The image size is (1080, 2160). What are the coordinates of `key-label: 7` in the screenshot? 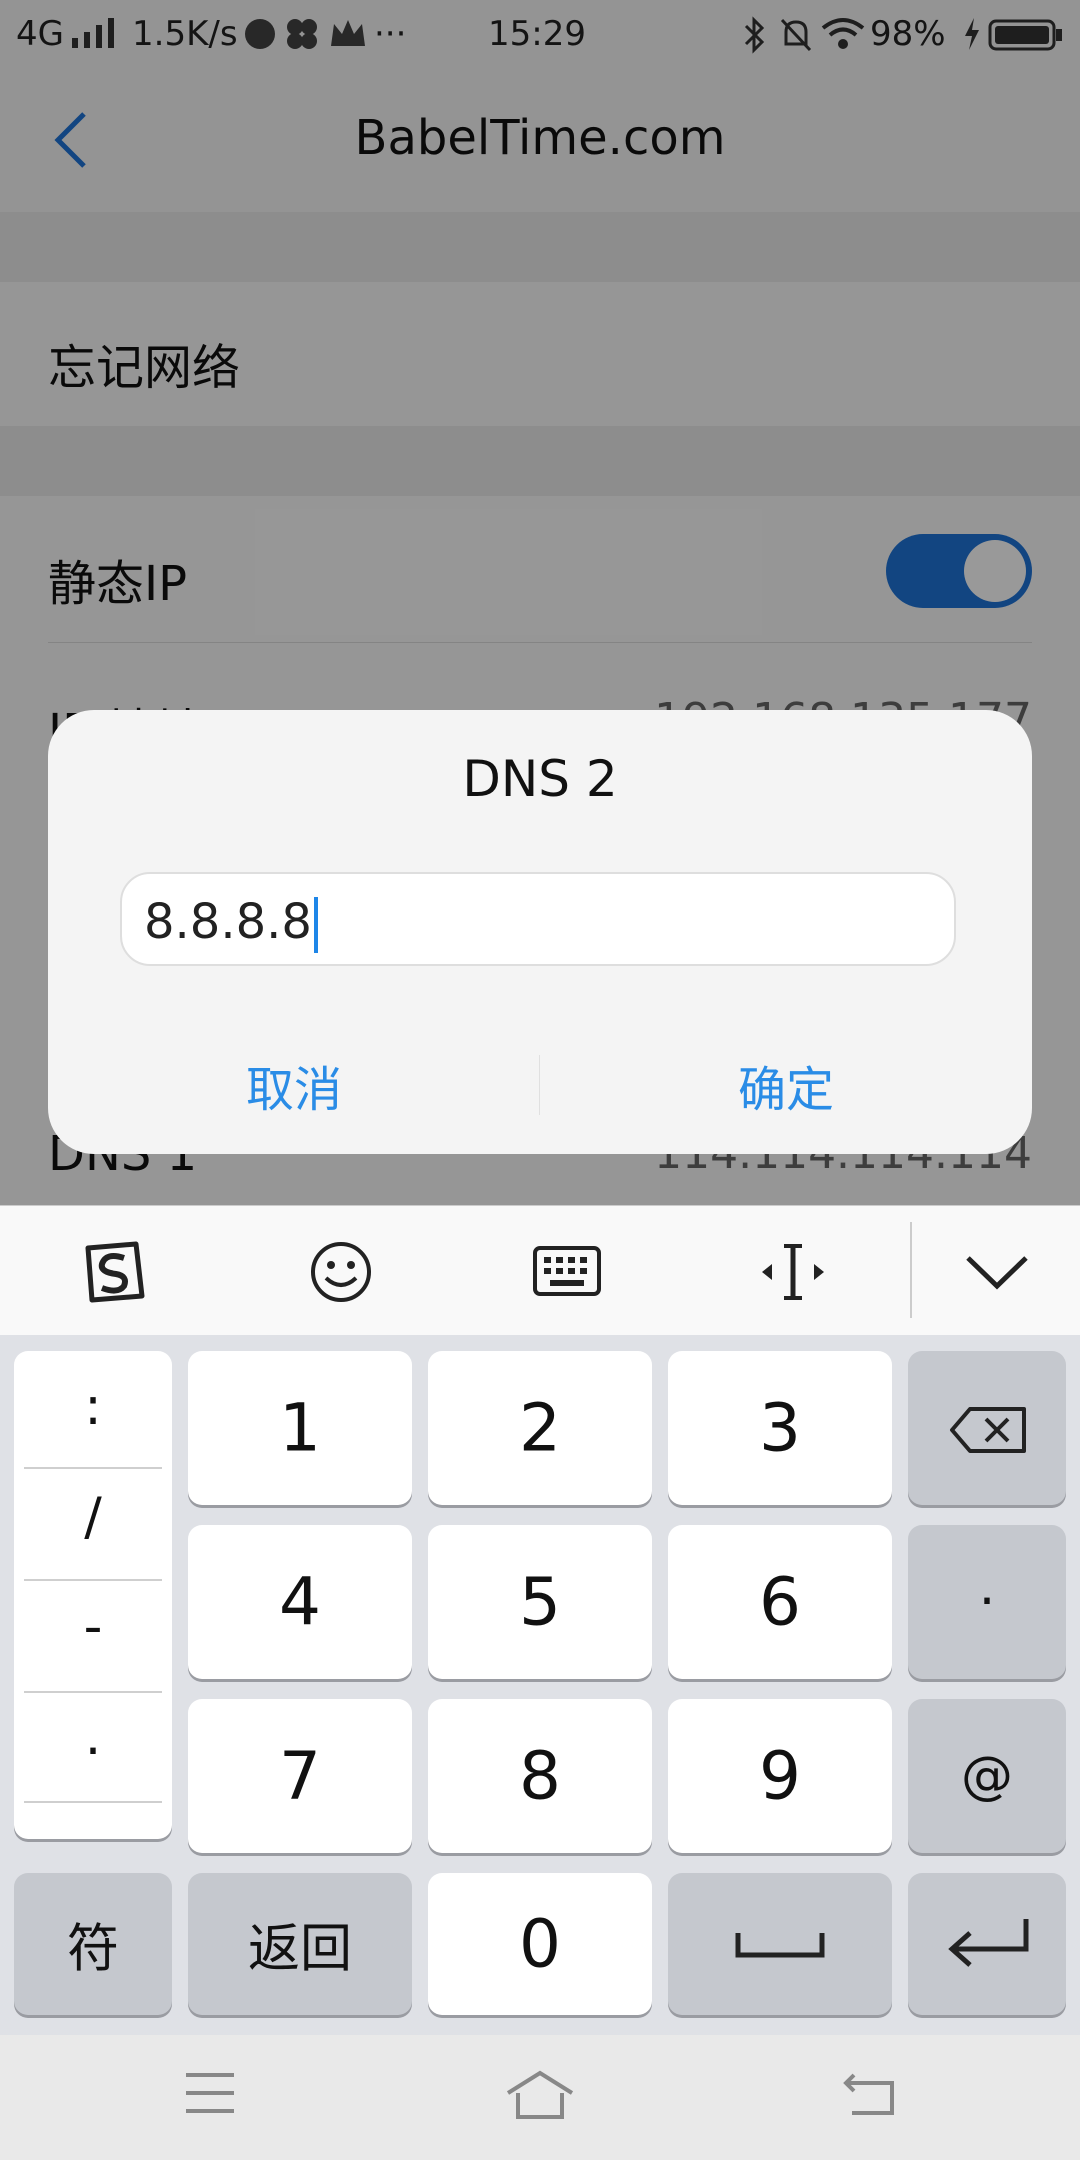 It's located at (300, 1776).